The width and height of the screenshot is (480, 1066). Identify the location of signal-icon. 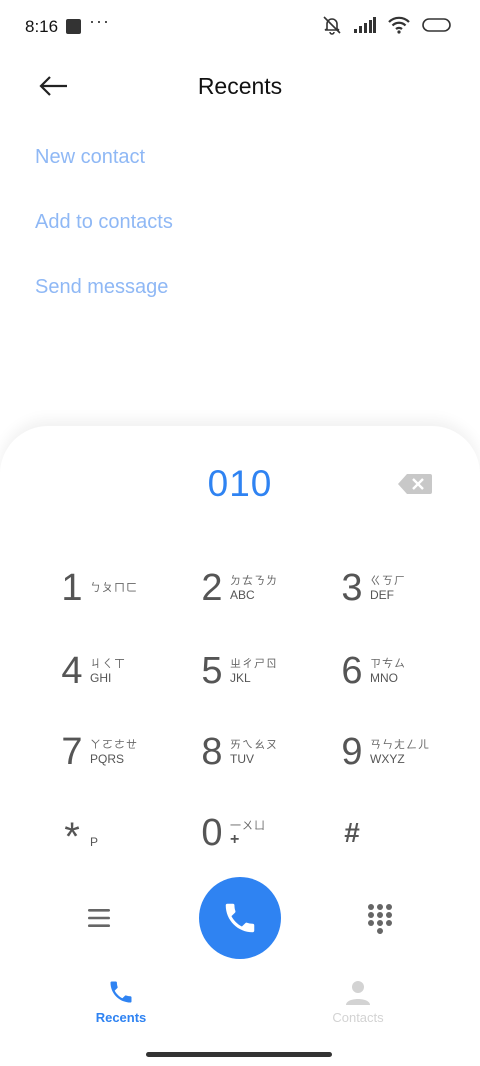
(365, 25).